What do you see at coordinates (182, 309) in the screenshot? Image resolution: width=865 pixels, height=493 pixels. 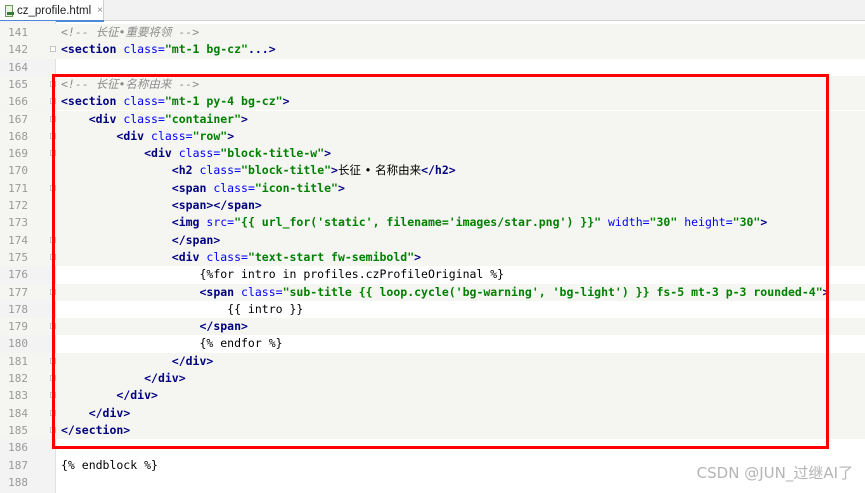 I see `code-text: {{ intro }}` at bounding box center [182, 309].